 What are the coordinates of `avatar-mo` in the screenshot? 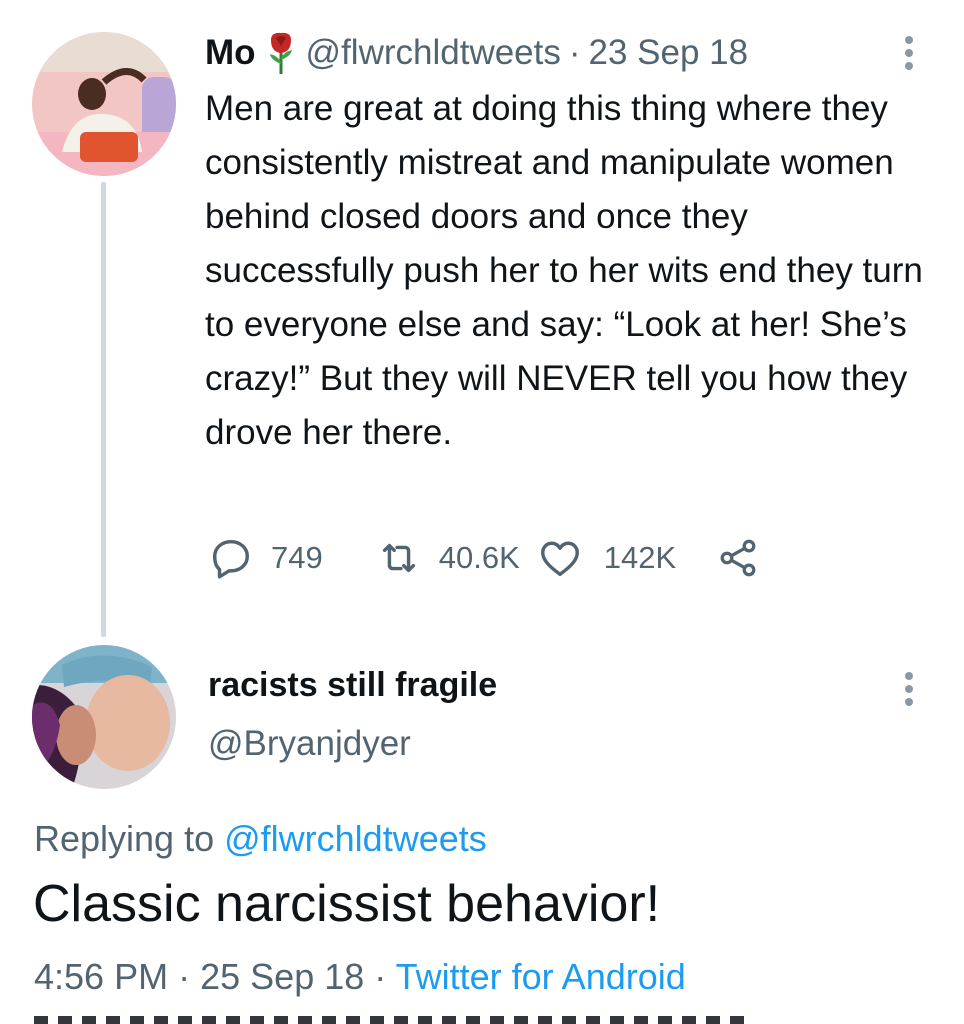 It's located at (104, 104).